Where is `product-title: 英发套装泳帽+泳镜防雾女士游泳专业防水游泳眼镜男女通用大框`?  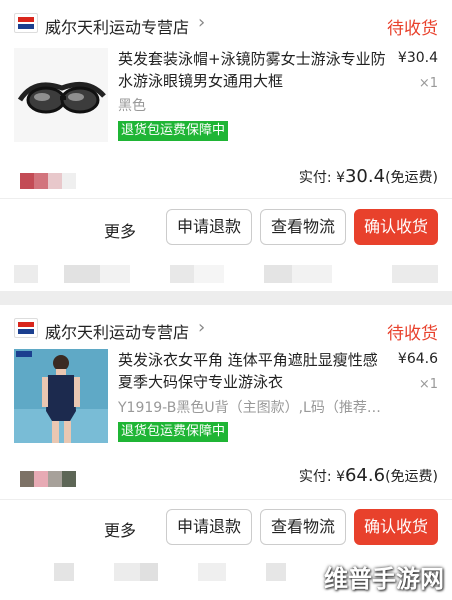
product-title: 英发套装泳帽+泳镜防雾女士游泳专业防水游泳眼镜男女通用大框 is located at coordinates (253, 70).